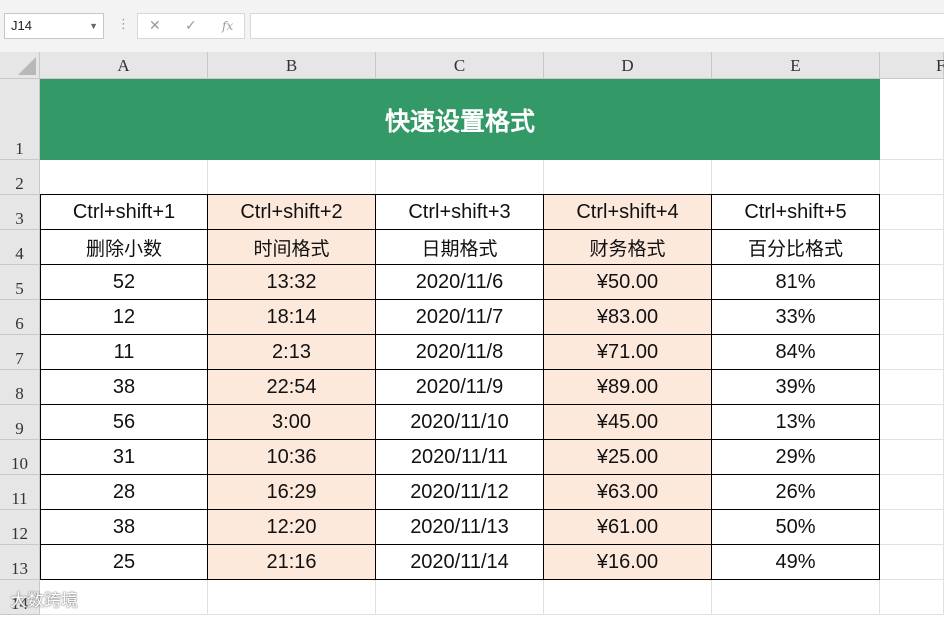 The image size is (944, 619). I want to click on cell-e13: 49%, so click(796, 562).